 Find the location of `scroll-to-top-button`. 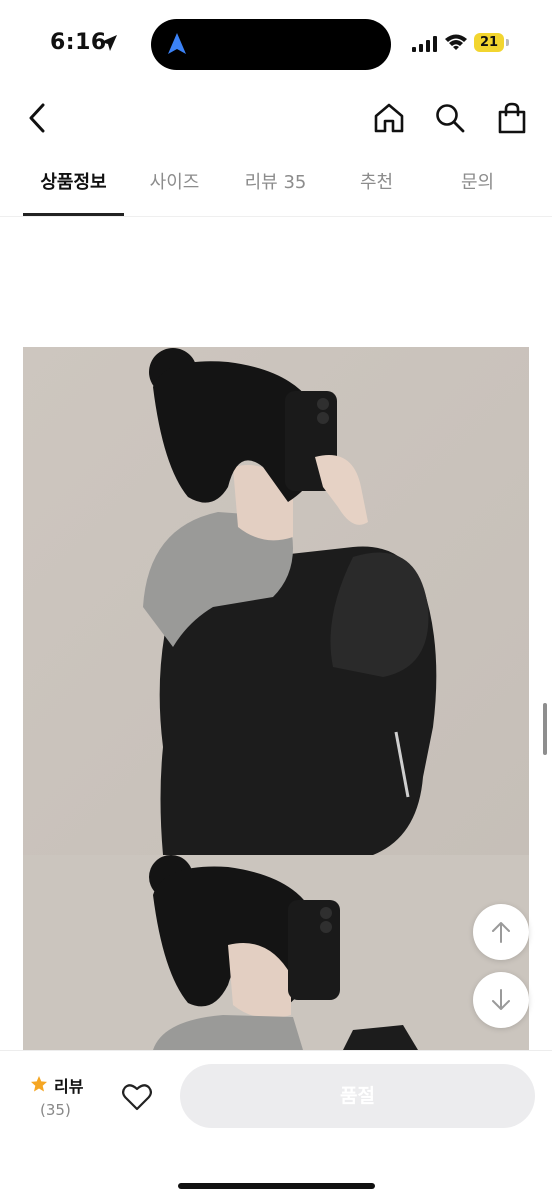

scroll-to-top-button is located at coordinates (501, 932).